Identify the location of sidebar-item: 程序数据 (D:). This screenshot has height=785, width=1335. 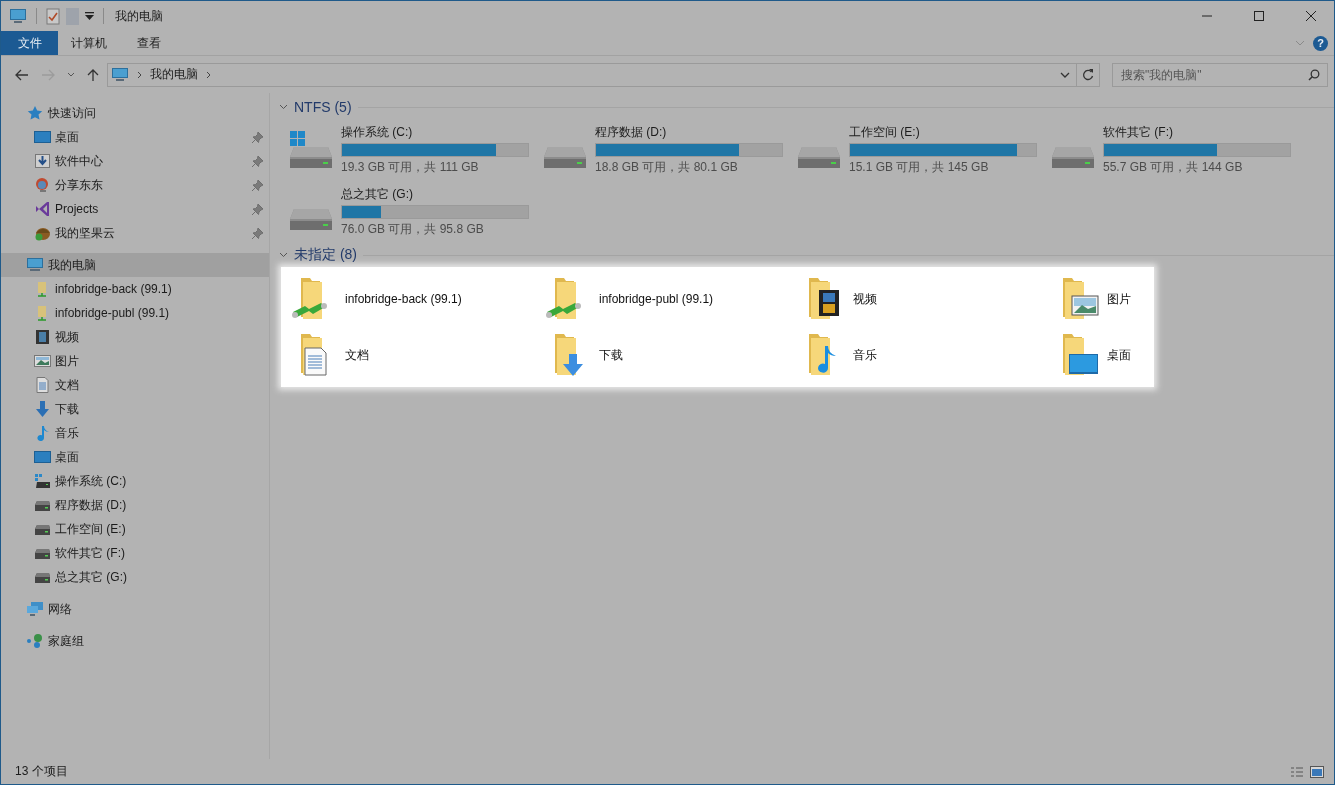
(135, 505).